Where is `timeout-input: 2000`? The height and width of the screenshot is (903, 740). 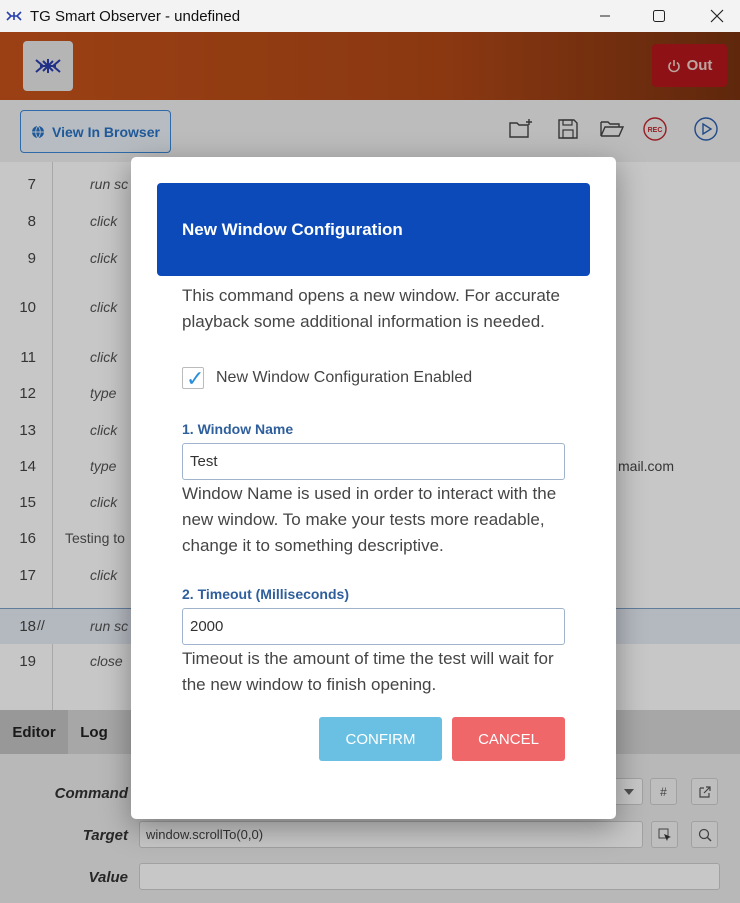 timeout-input: 2000 is located at coordinates (373, 626).